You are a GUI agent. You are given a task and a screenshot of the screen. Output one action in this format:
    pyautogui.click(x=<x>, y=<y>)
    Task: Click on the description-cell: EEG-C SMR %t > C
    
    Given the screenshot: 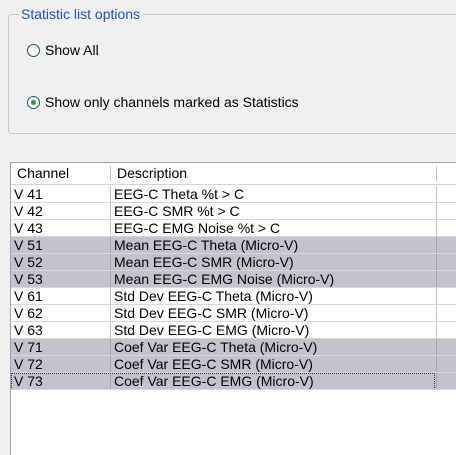 What is the action you would take?
    pyautogui.click(x=177, y=211)
    